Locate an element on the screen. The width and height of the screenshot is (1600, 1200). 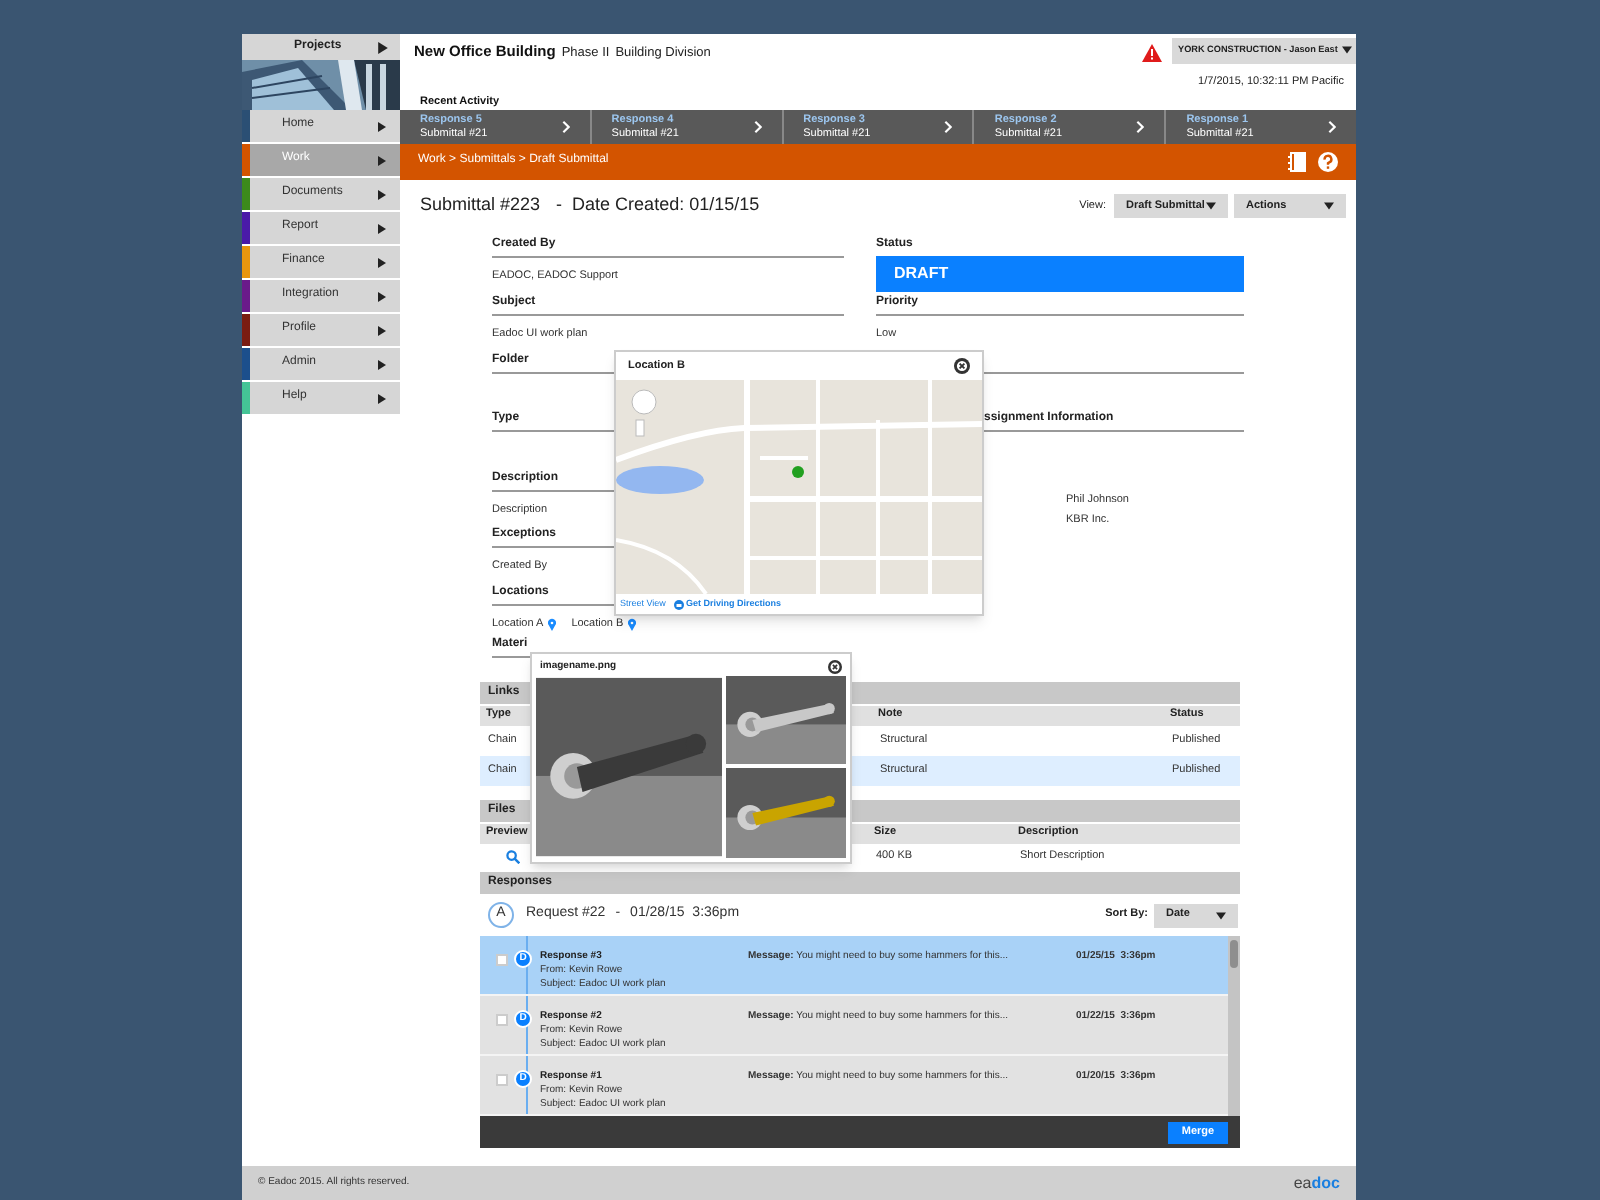
notebook-icon is located at coordinates (1297, 162).